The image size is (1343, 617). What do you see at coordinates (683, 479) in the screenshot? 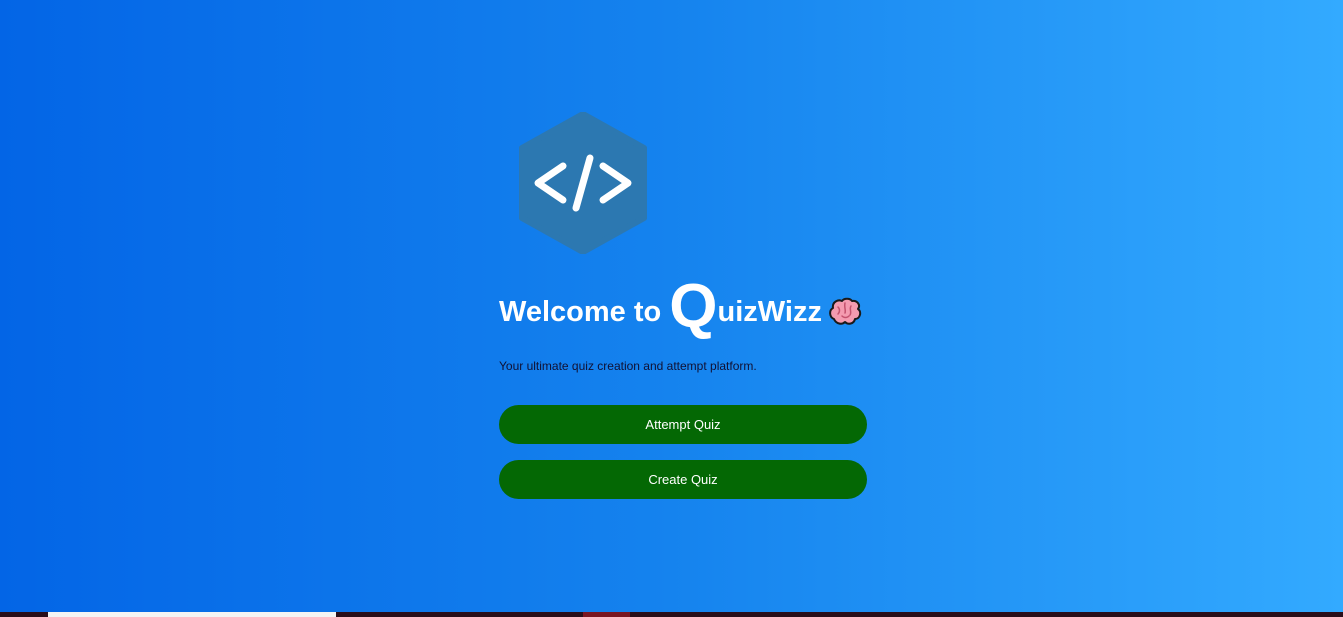
I see `create-quiz-button: Create Quiz` at bounding box center [683, 479].